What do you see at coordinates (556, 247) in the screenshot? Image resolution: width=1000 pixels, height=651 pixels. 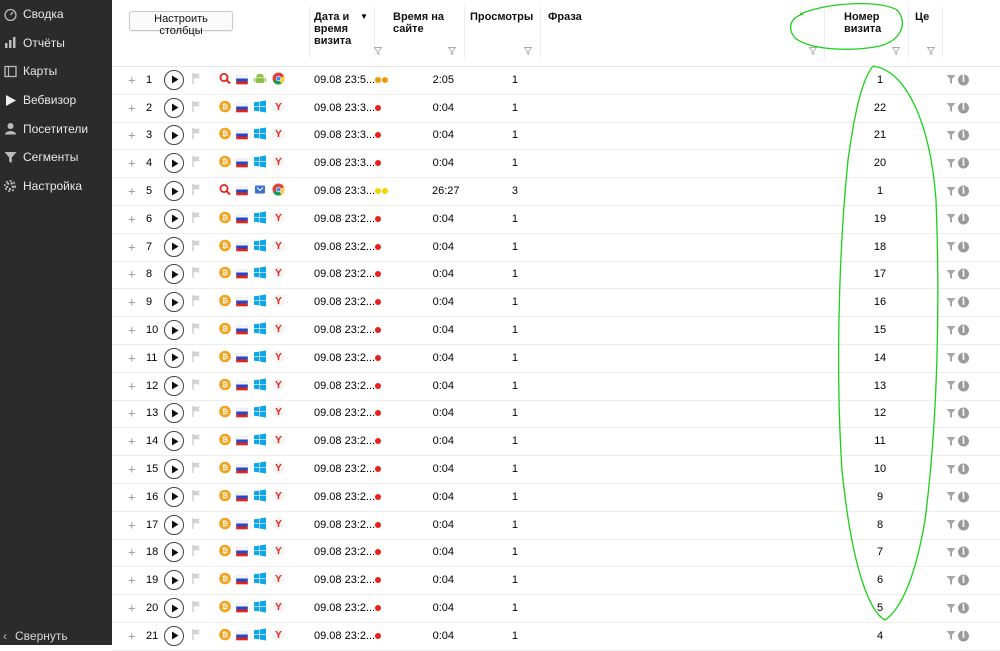 I see `table-row: +7 ₿ Y 09.08 23:2... 0:04 1 18 i` at bounding box center [556, 247].